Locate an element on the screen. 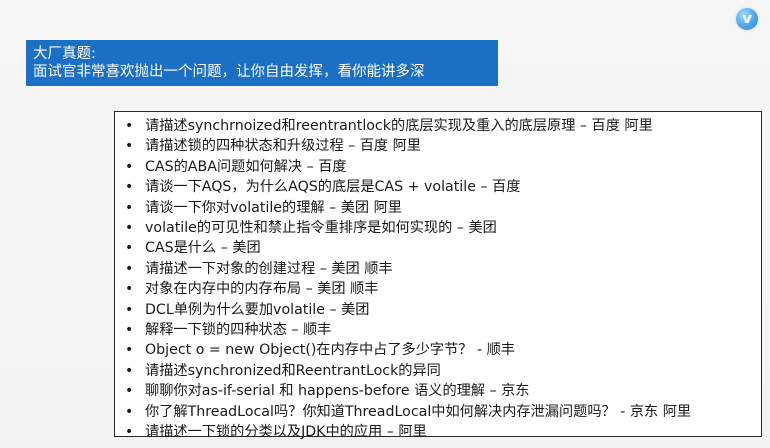  question-item: 请描述一下锁的分类以及JDK中的应用 – 阿里 is located at coordinates (442, 432).